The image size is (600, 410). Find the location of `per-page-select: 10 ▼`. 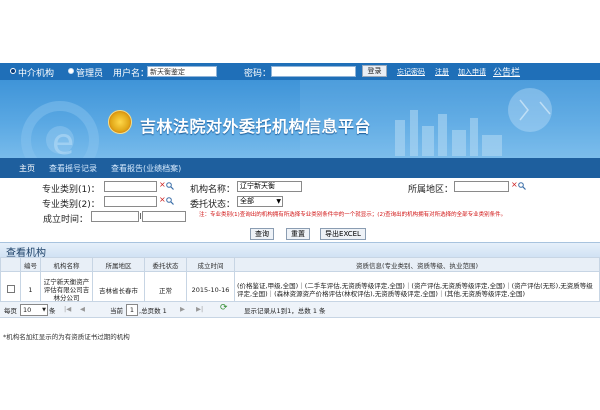

per-page-select: 10 ▼ is located at coordinates (34, 310).